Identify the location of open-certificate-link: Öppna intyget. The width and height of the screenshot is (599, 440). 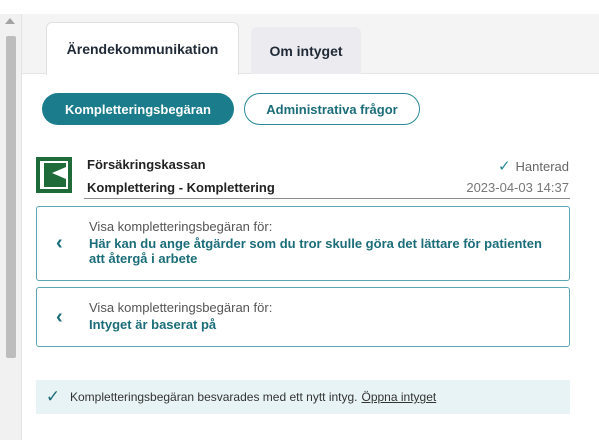
(399, 397).